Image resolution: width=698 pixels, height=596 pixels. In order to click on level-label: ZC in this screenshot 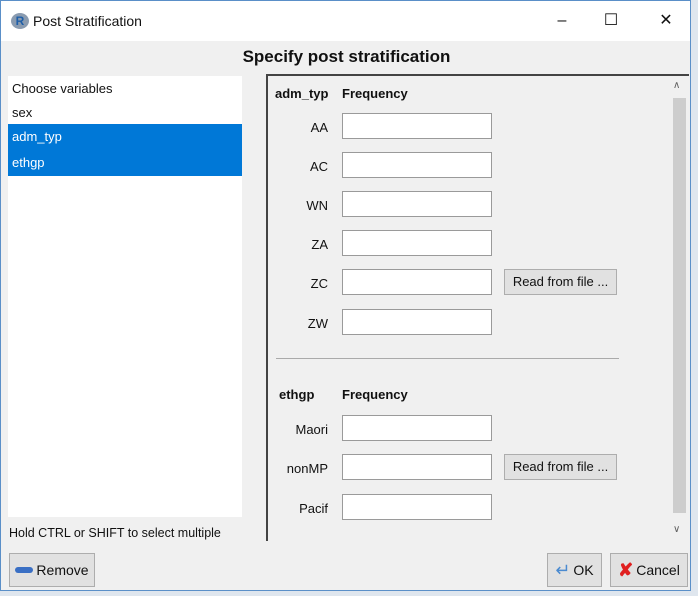, I will do `click(319, 283)`.